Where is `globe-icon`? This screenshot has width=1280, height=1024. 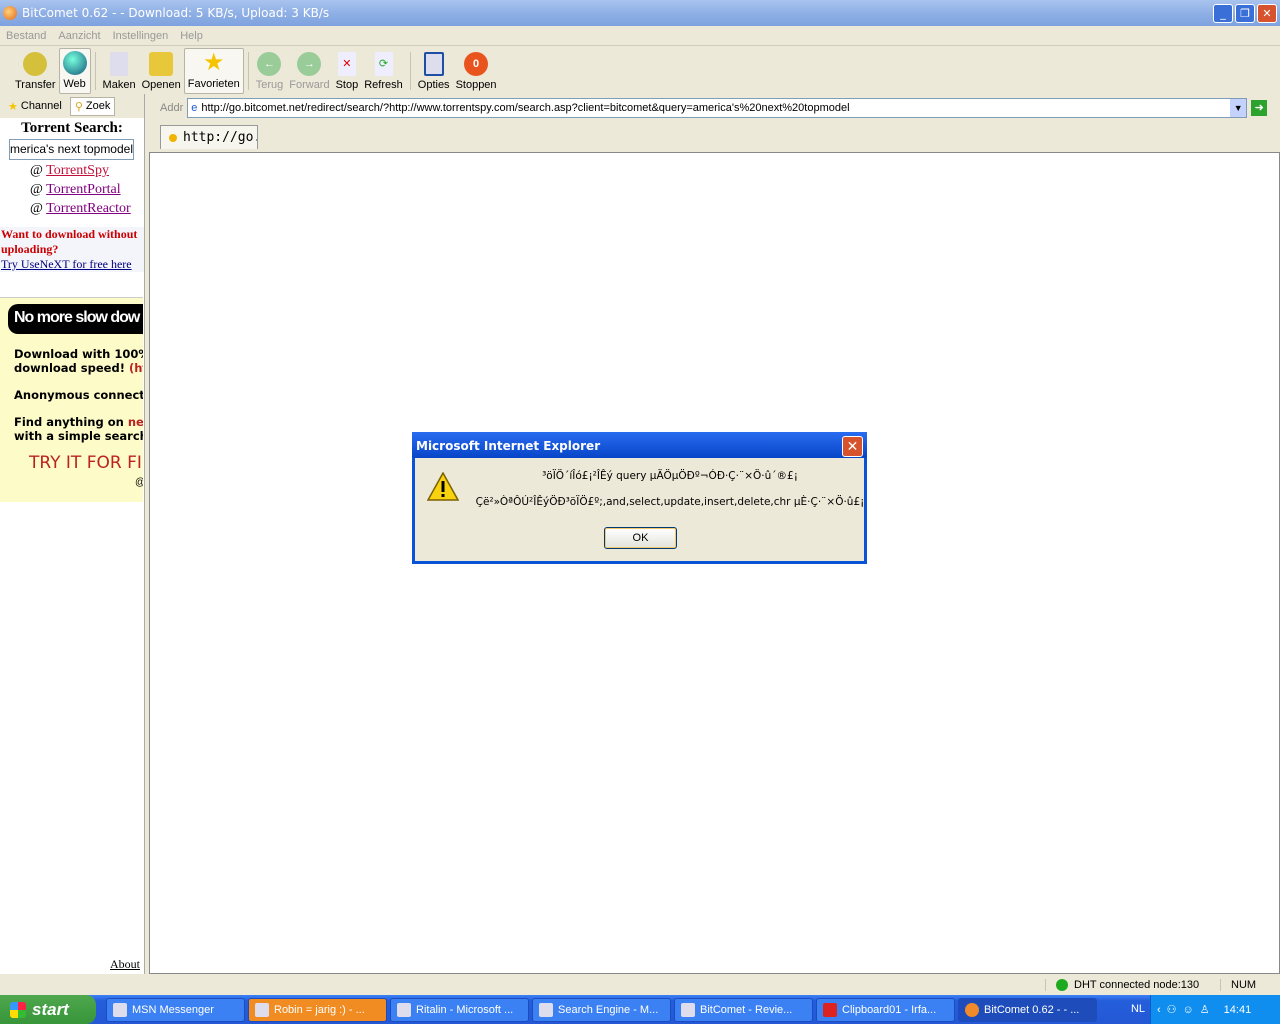 globe-icon is located at coordinates (74, 63).